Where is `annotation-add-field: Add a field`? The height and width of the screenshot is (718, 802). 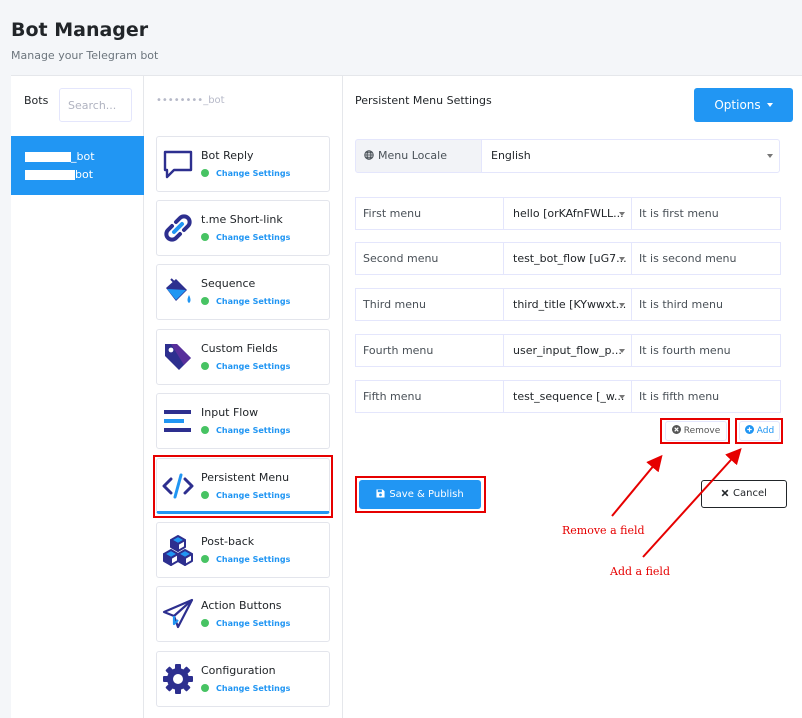 annotation-add-field: Add a field is located at coordinates (640, 571).